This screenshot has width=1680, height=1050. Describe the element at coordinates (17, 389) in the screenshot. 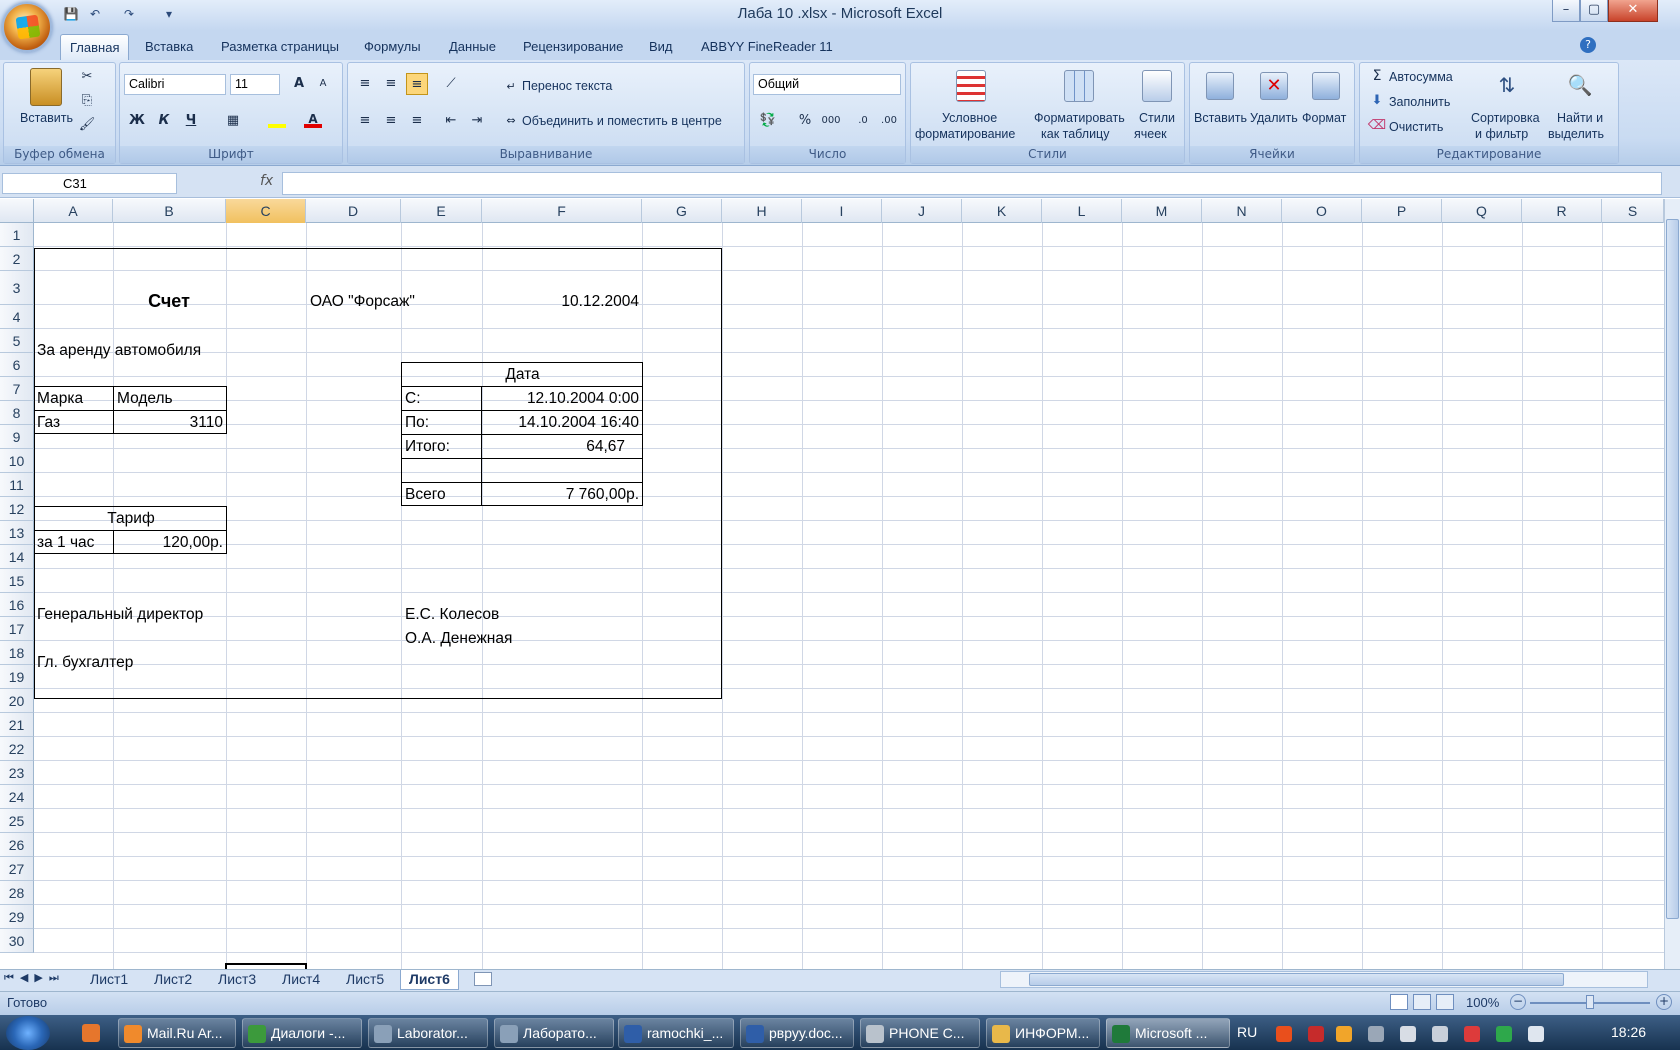

I see `row-header-7: 7` at that location.